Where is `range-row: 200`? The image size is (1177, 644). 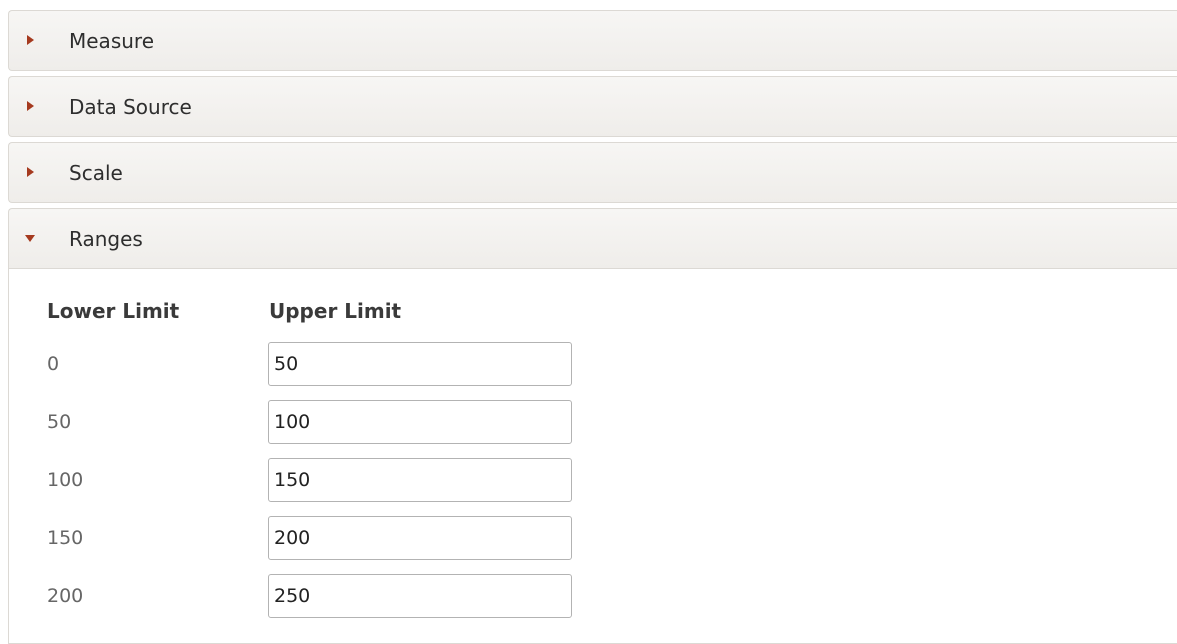
range-row: 200 is located at coordinates (359, 596).